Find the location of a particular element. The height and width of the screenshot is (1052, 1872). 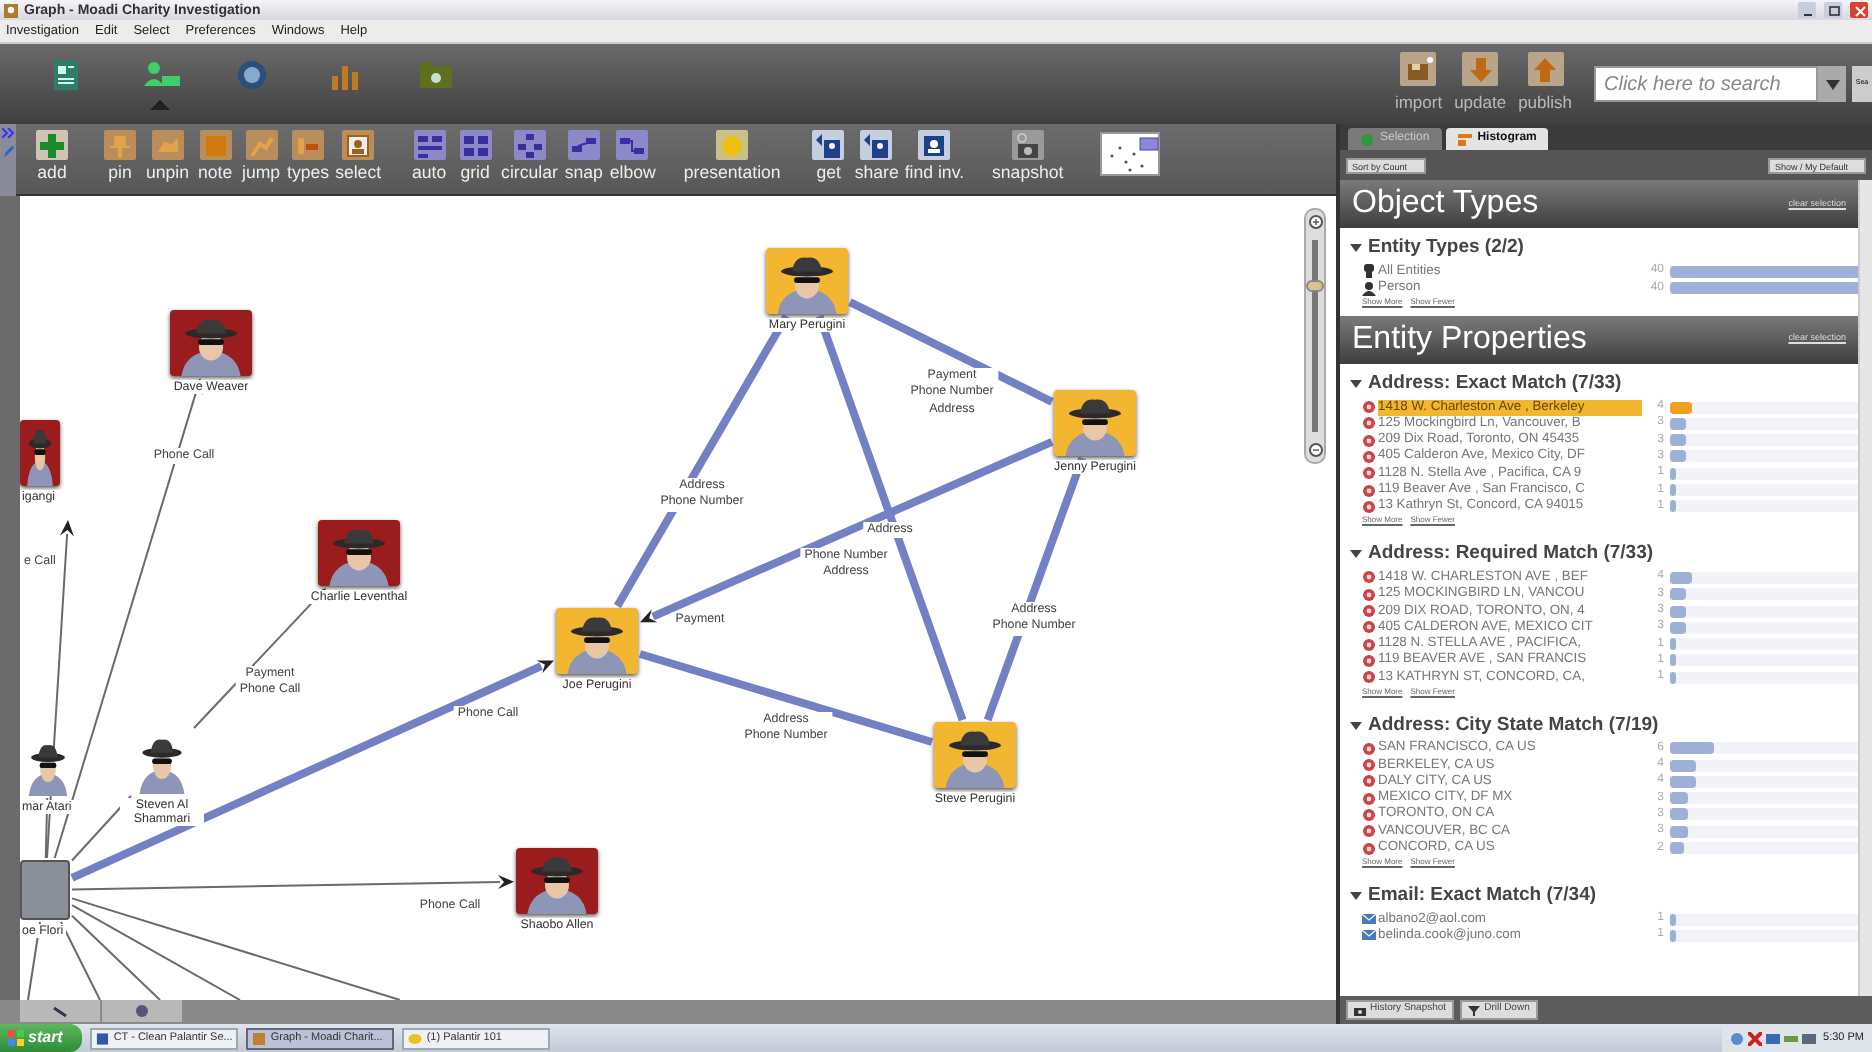

battery-icon is located at coordinates (1790, 1038).